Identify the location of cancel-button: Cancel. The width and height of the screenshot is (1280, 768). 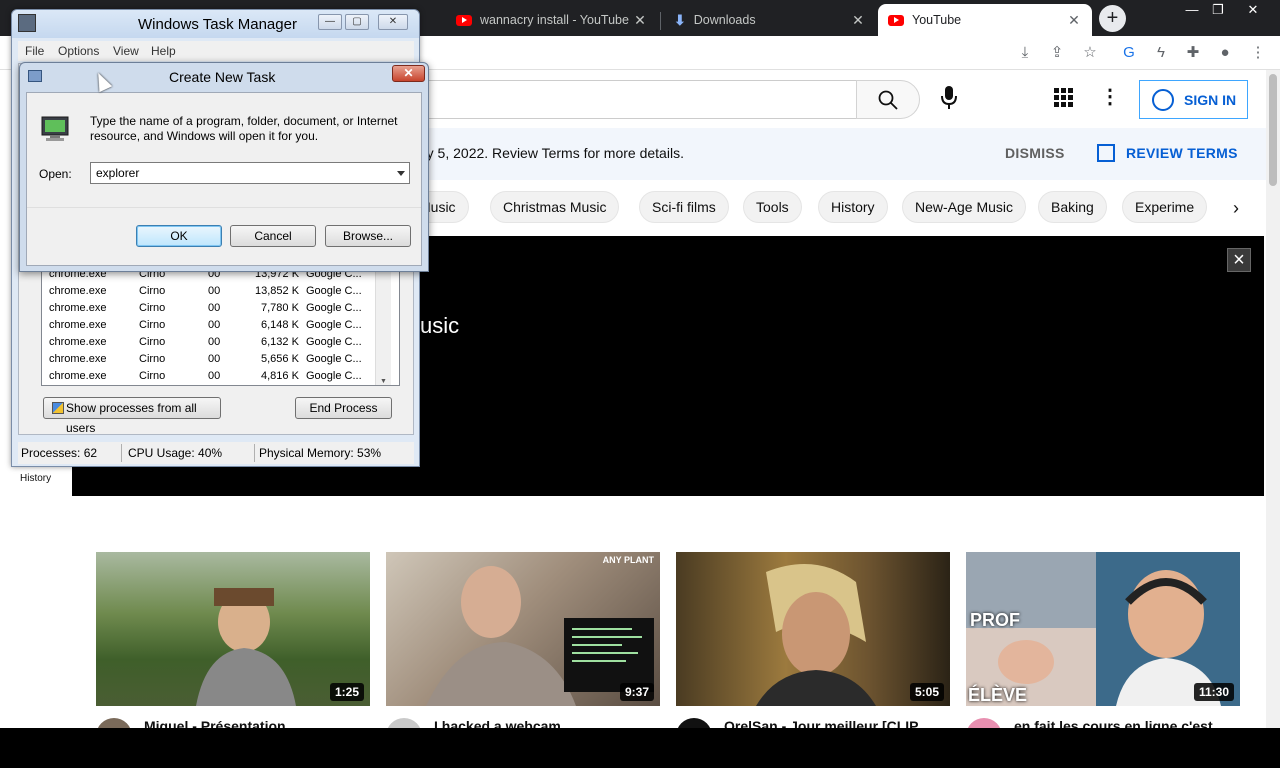
(273, 236).